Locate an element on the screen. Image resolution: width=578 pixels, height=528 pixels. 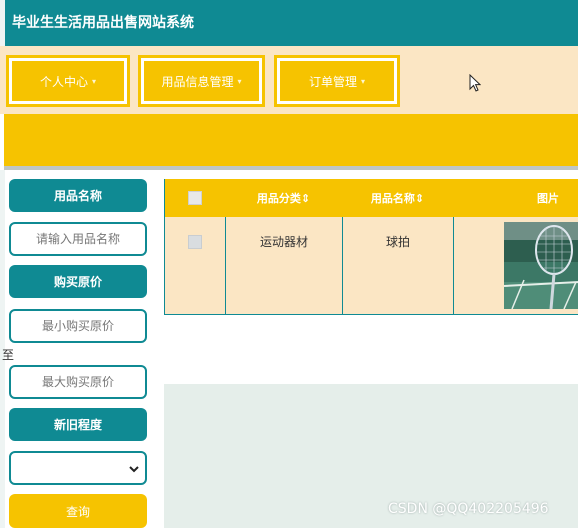
nav-personal-center: 个人中心 ▾ is located at coordinates (68, 81).